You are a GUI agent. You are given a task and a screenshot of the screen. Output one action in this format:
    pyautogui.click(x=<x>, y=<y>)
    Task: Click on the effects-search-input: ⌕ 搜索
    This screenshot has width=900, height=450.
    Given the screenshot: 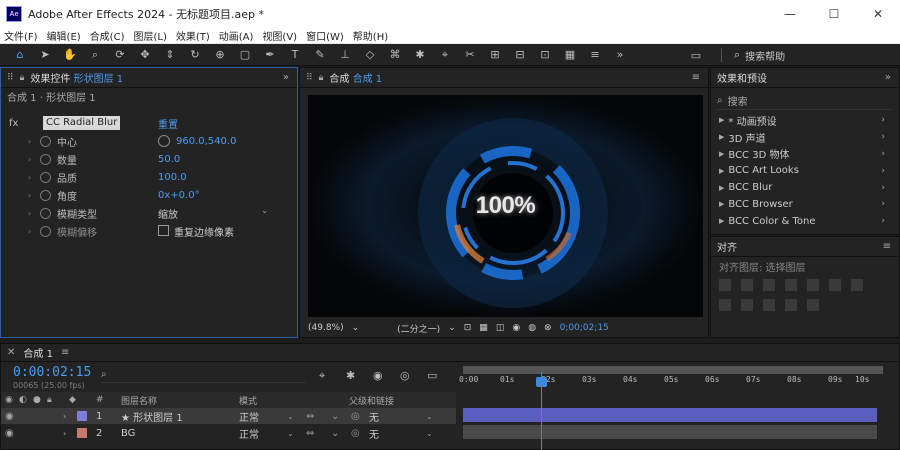 What is the action you would take?
    pyautogui.click(x=805, y=101)
    